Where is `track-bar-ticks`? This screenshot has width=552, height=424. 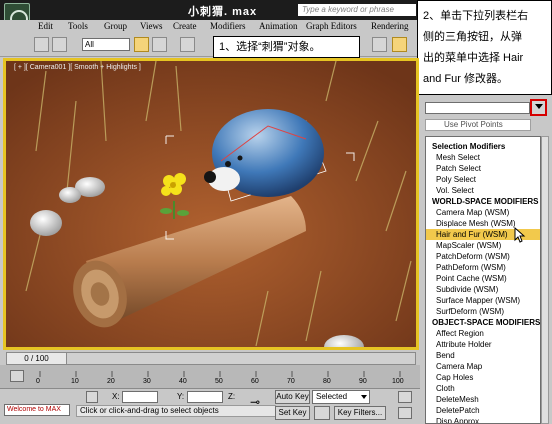 track-bar-ticks is located at coordinates (220, 374).